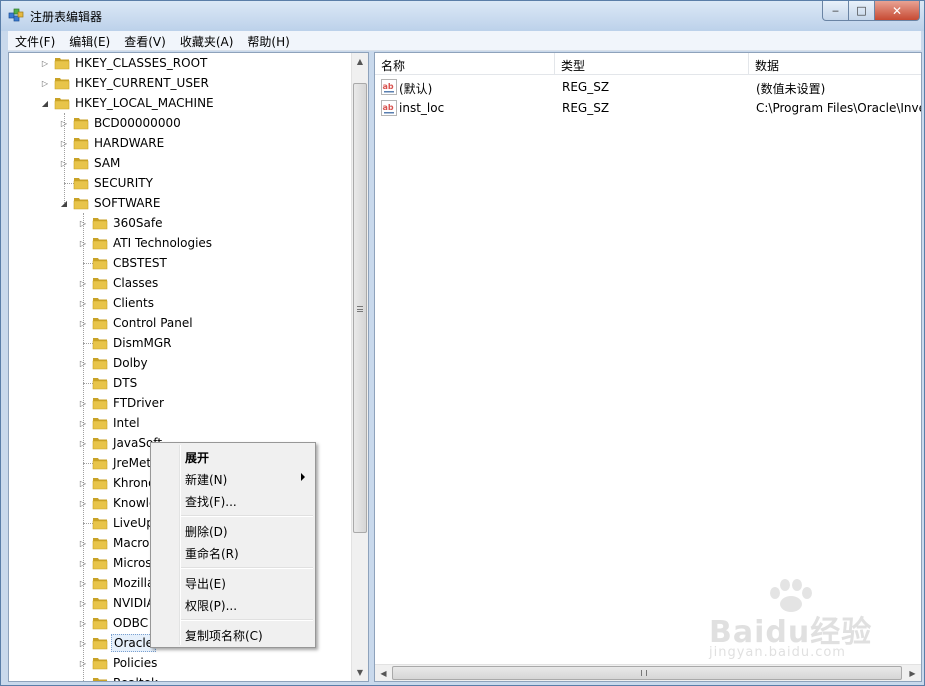 The width and height of the screenshot is (925, 686). I want to click on tree-item-label: ODBC, so click(131, 623).